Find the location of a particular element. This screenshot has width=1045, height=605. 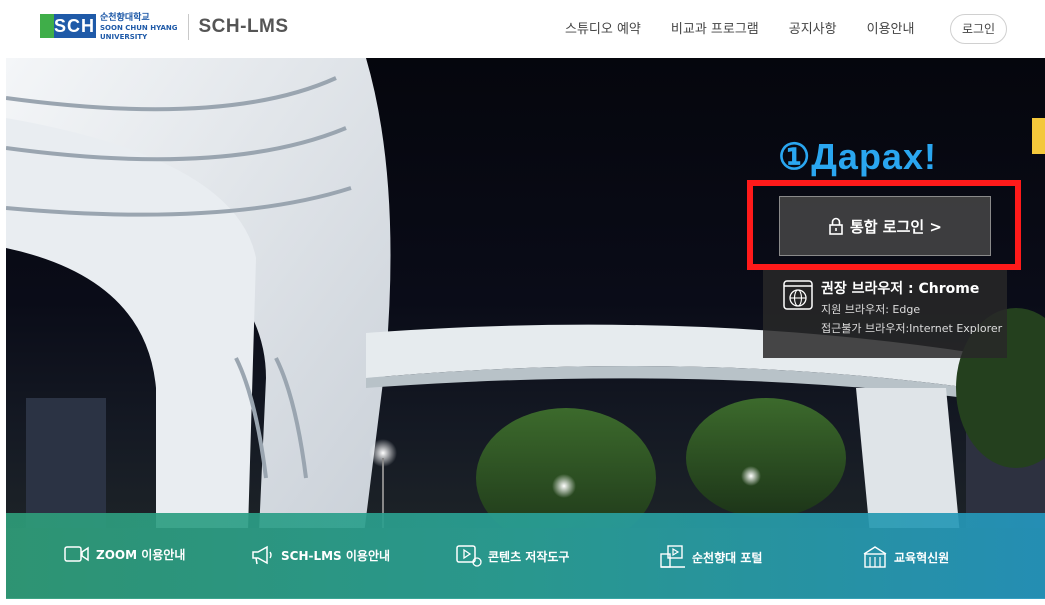

yellow-marker is located at coordinates (1038, 136).